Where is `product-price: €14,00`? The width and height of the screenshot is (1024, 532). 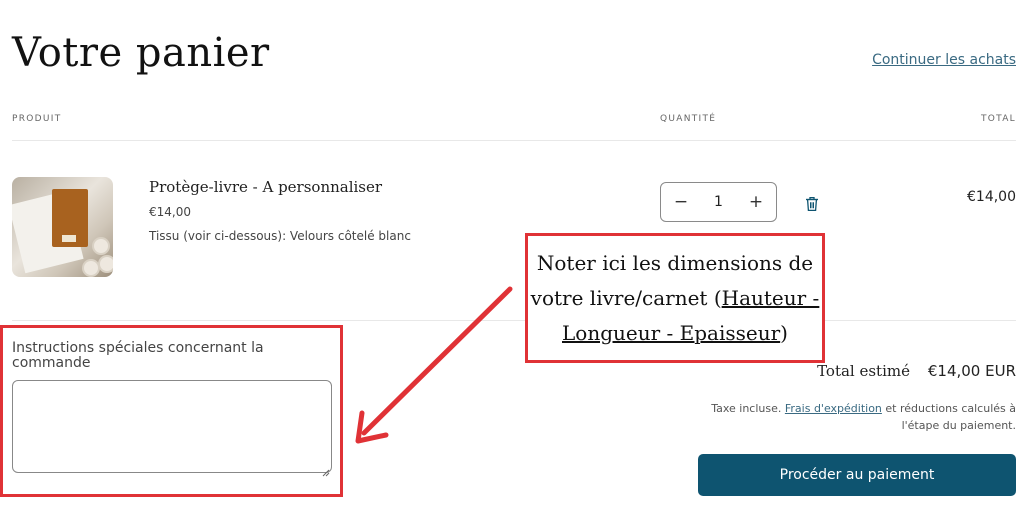
product-price: €14,00 is located at coordinates (170, 212).